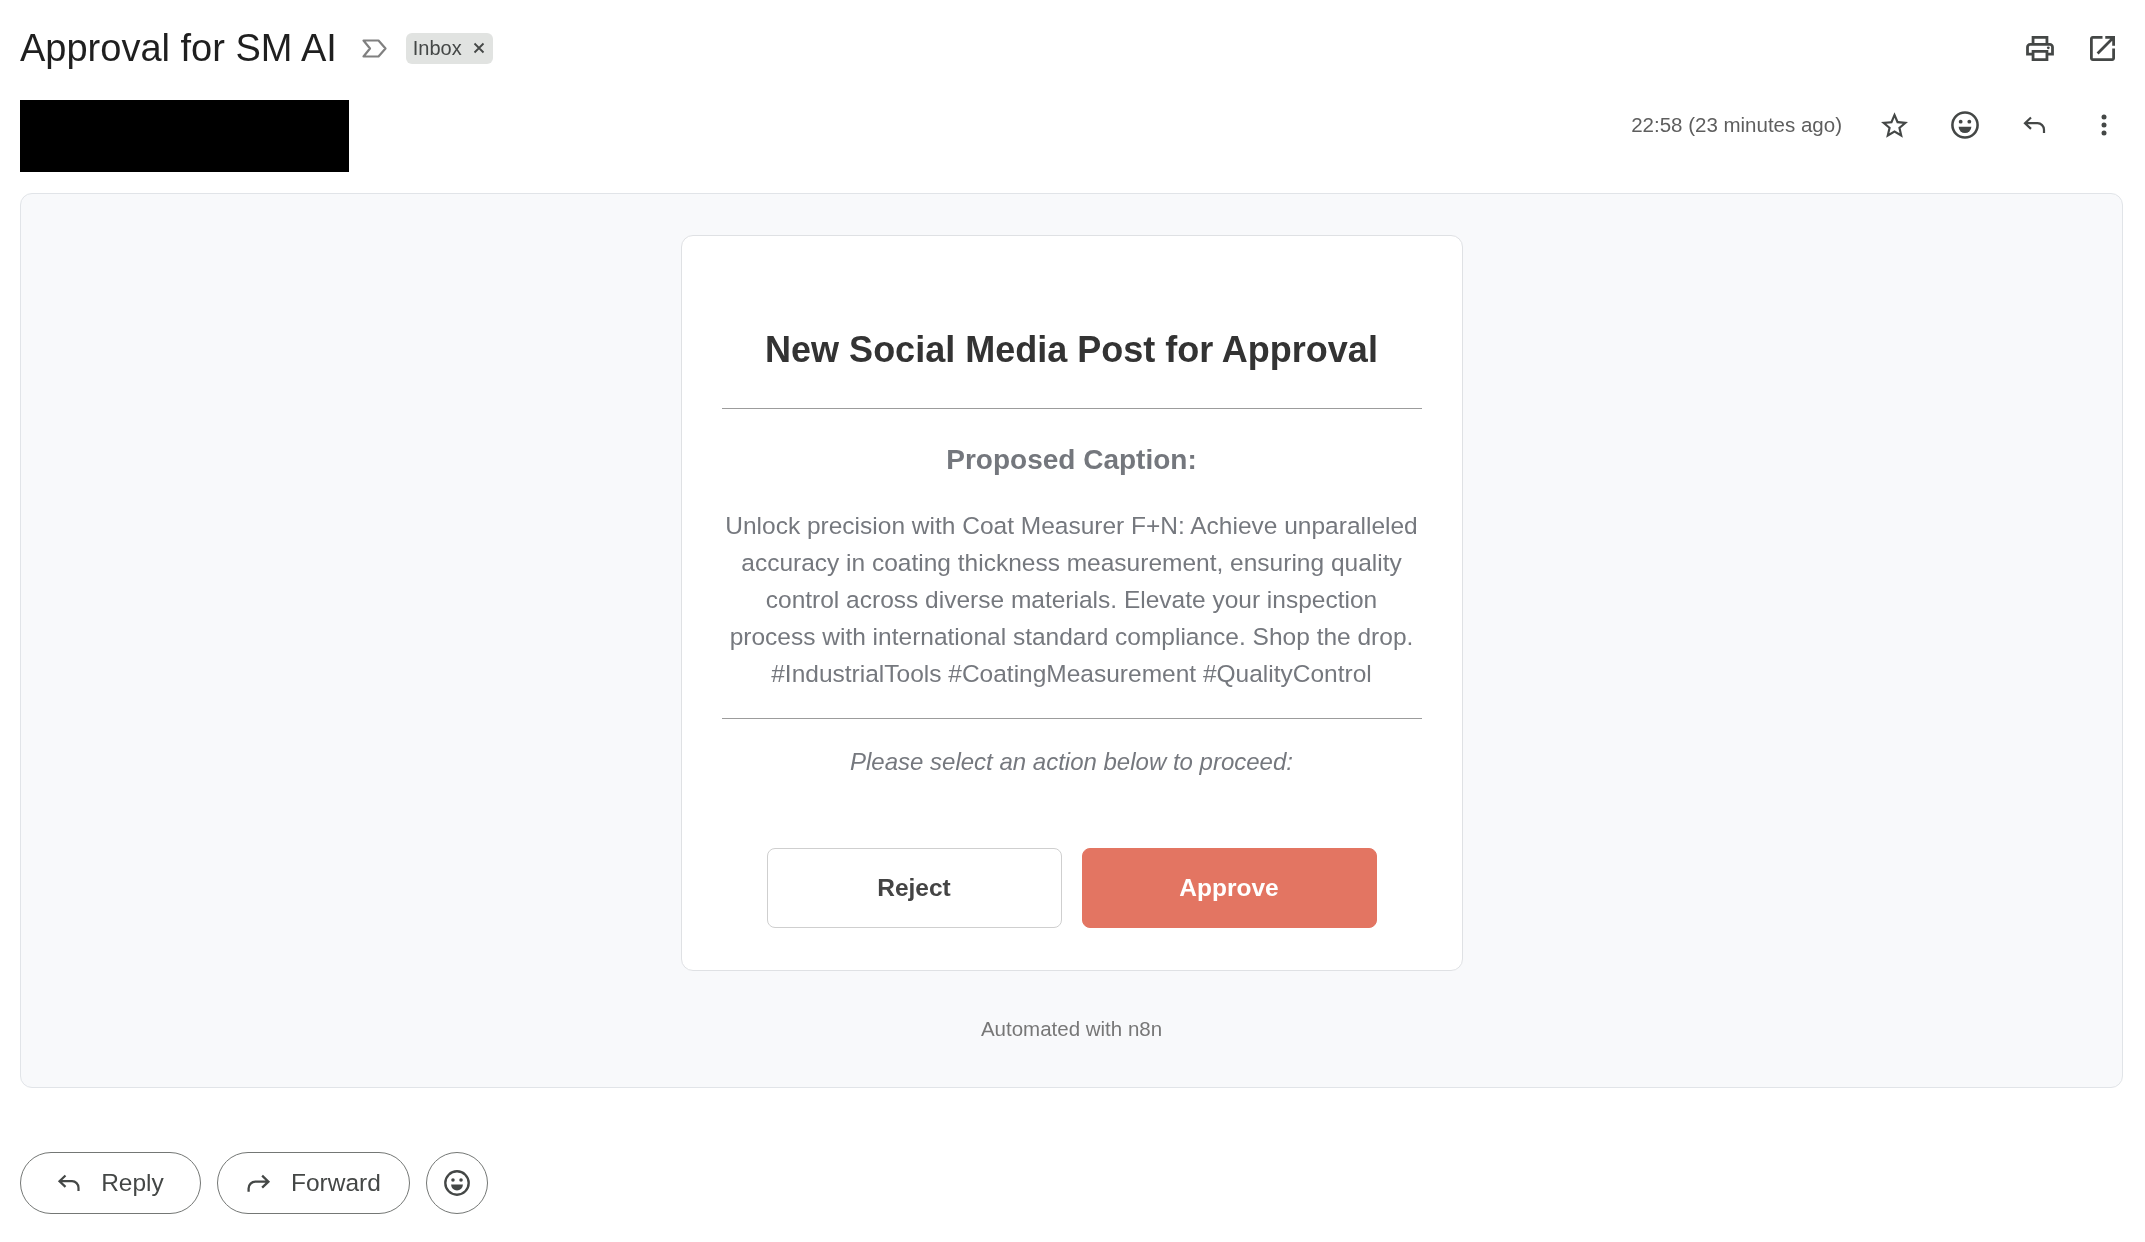 This screenshot has height=1242, width=2145. Describe the element at coordinates (2040, 48) in the screenshot. I see `print-icon` at that location.